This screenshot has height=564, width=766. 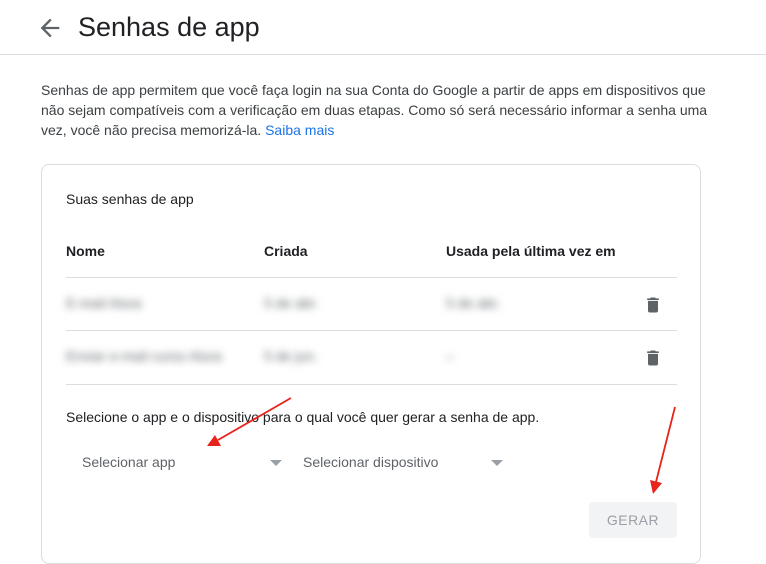 What do you see at coordinates (473, 303) in the screenshot?
I see `row-last-used: 5 de abr.` at bounding box center [473, 303].